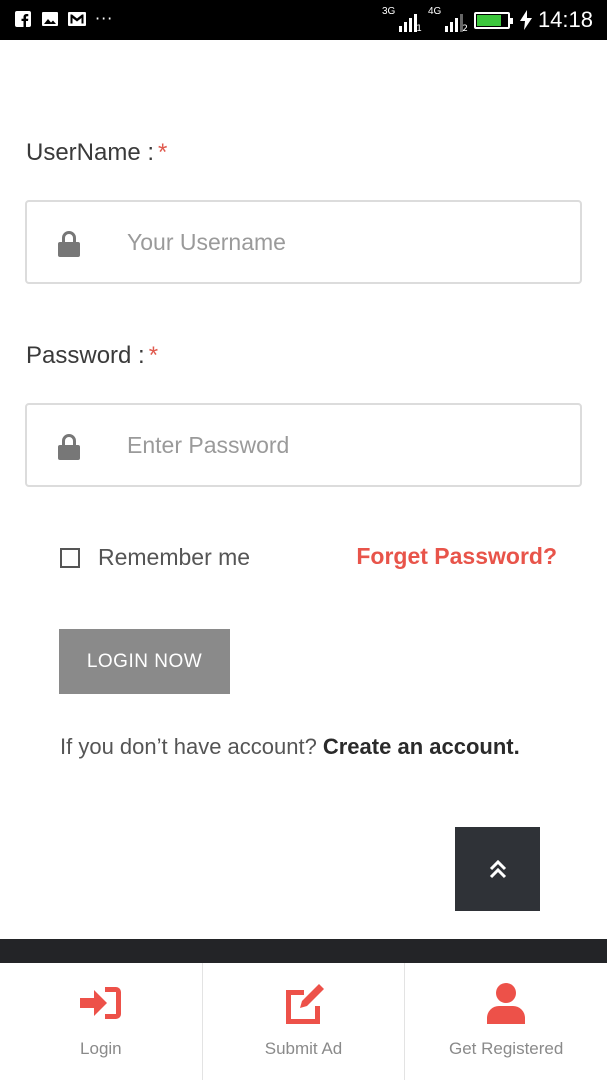 This screenshot has width=607, height=1080. What do you see at coordinates (303, 1048) in the screenshot?
I see `nav-submit-ad-label: Submit Ad` at bounding box center [303, 1048].